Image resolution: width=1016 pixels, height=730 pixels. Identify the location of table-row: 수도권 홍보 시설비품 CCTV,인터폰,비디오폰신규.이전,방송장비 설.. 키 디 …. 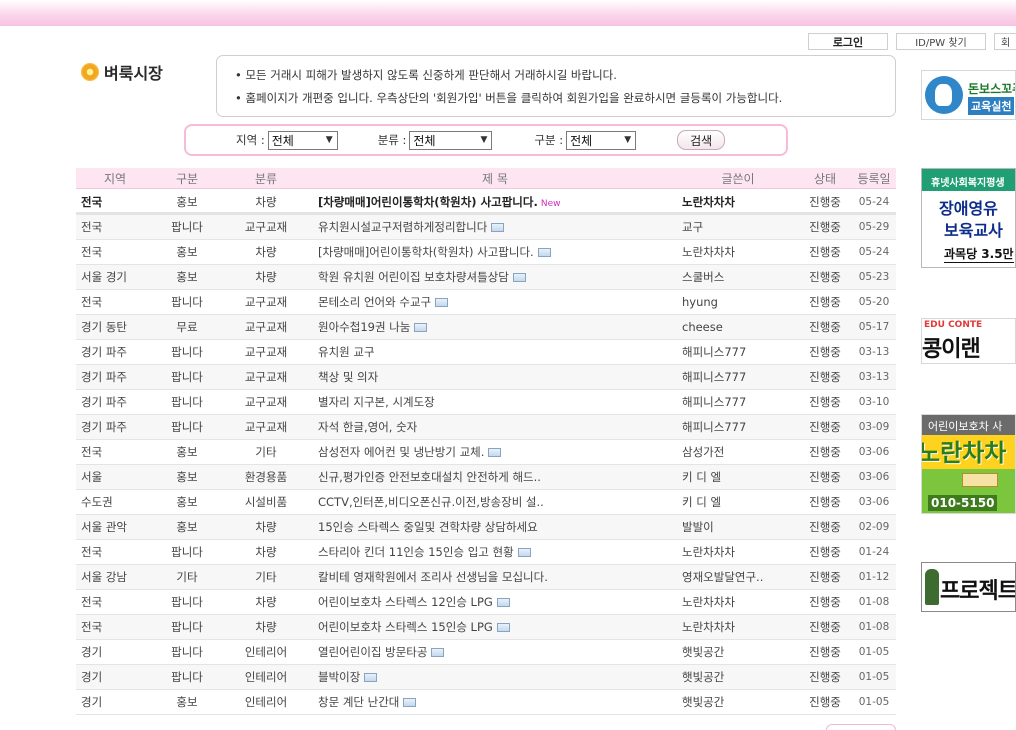
(486, 502).